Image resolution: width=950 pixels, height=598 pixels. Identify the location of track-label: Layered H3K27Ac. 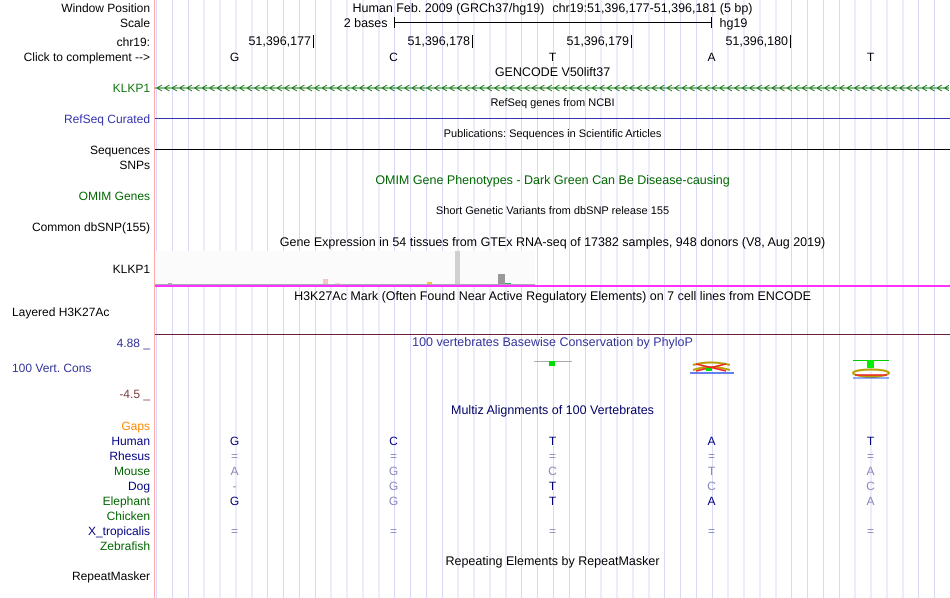
(61, 312).